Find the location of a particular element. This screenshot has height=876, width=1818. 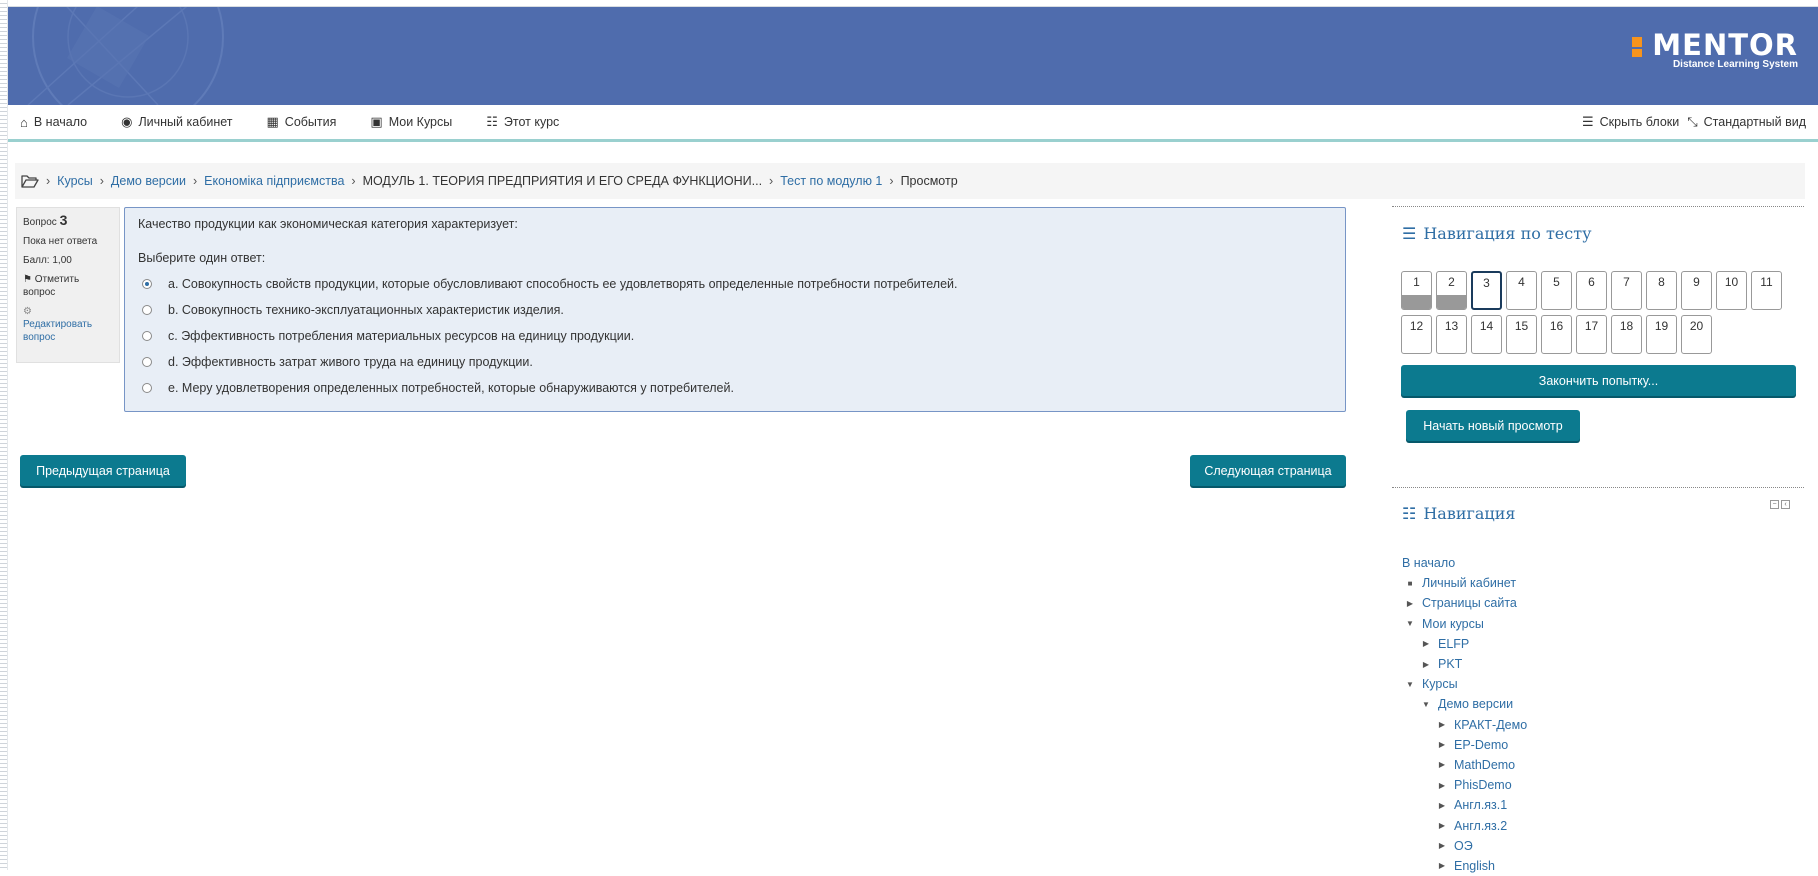

next-page-button: Следующая страница is located at coordinates (1268, 470).